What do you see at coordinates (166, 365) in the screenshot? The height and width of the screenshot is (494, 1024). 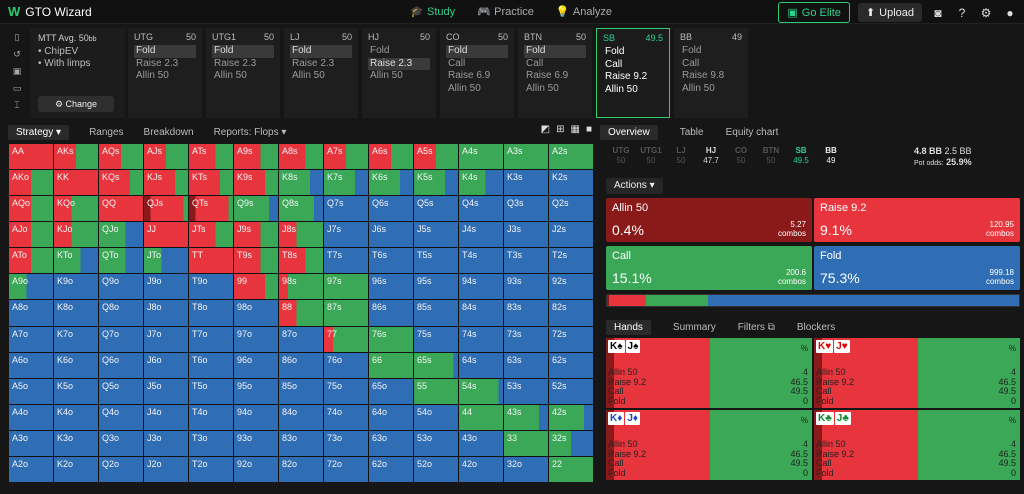 I see `range-cell: J6o` at bounding box center [166, 365].